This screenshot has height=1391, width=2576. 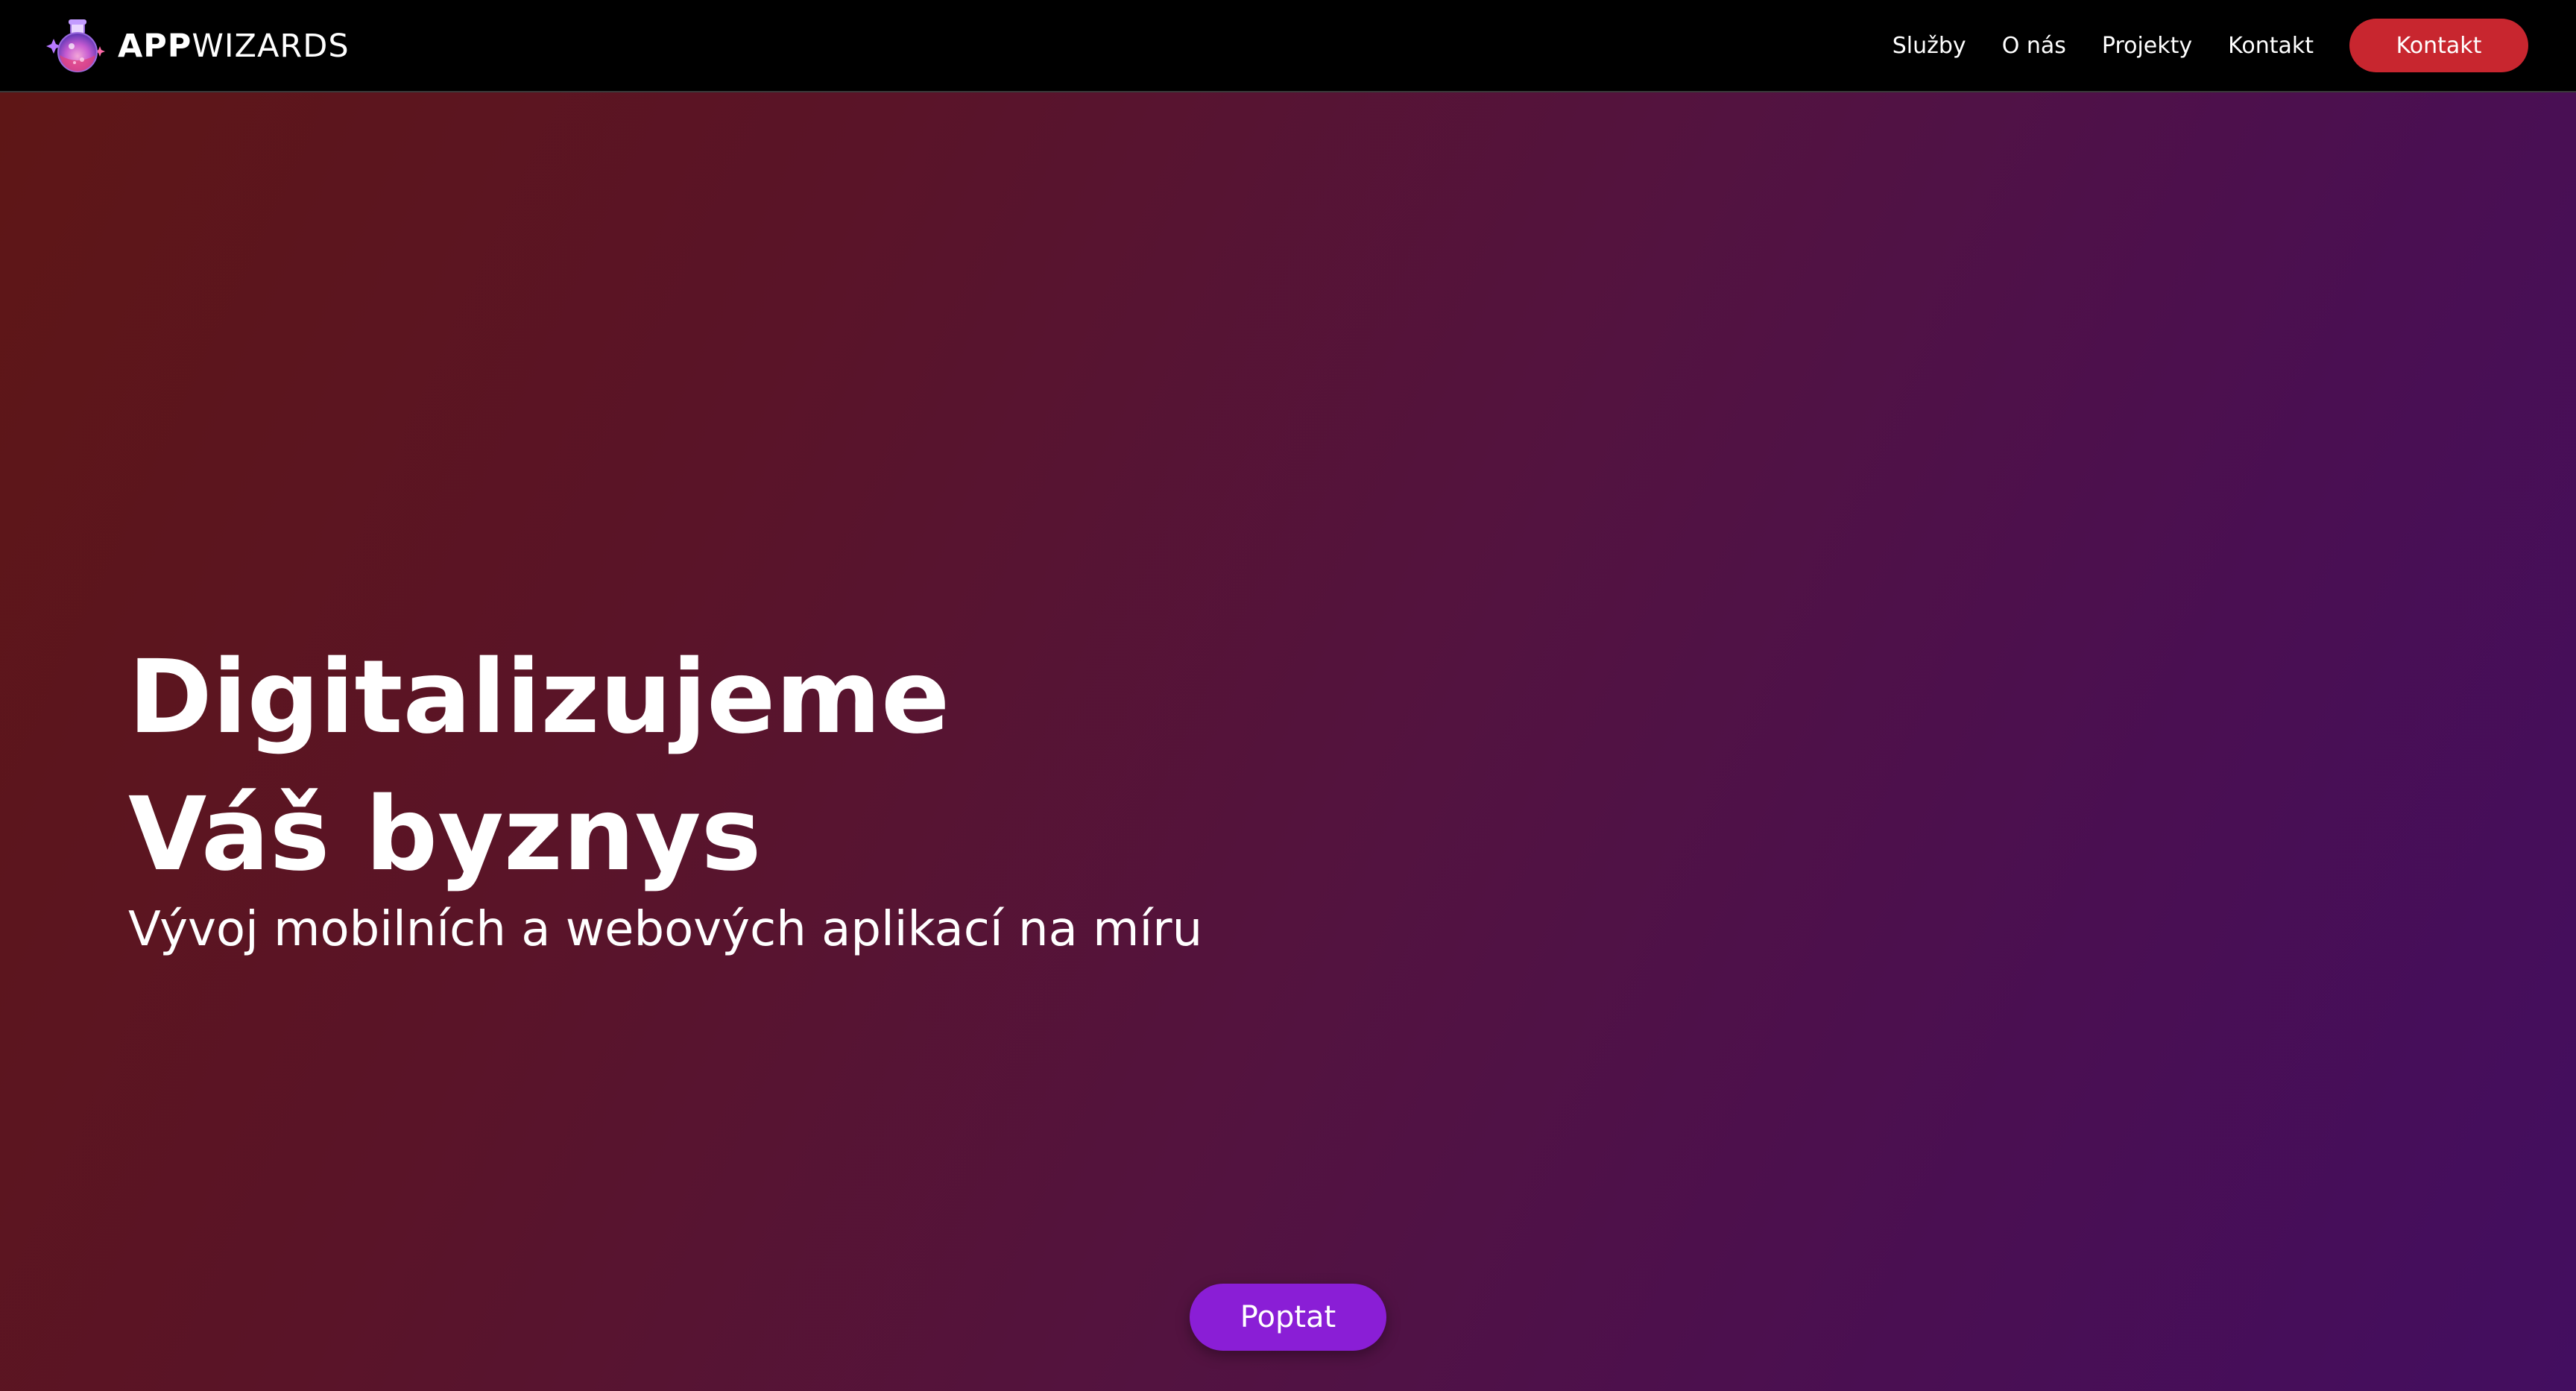 I want to click on logo-link: APPWIZARDS, so click(x=198, y=46).